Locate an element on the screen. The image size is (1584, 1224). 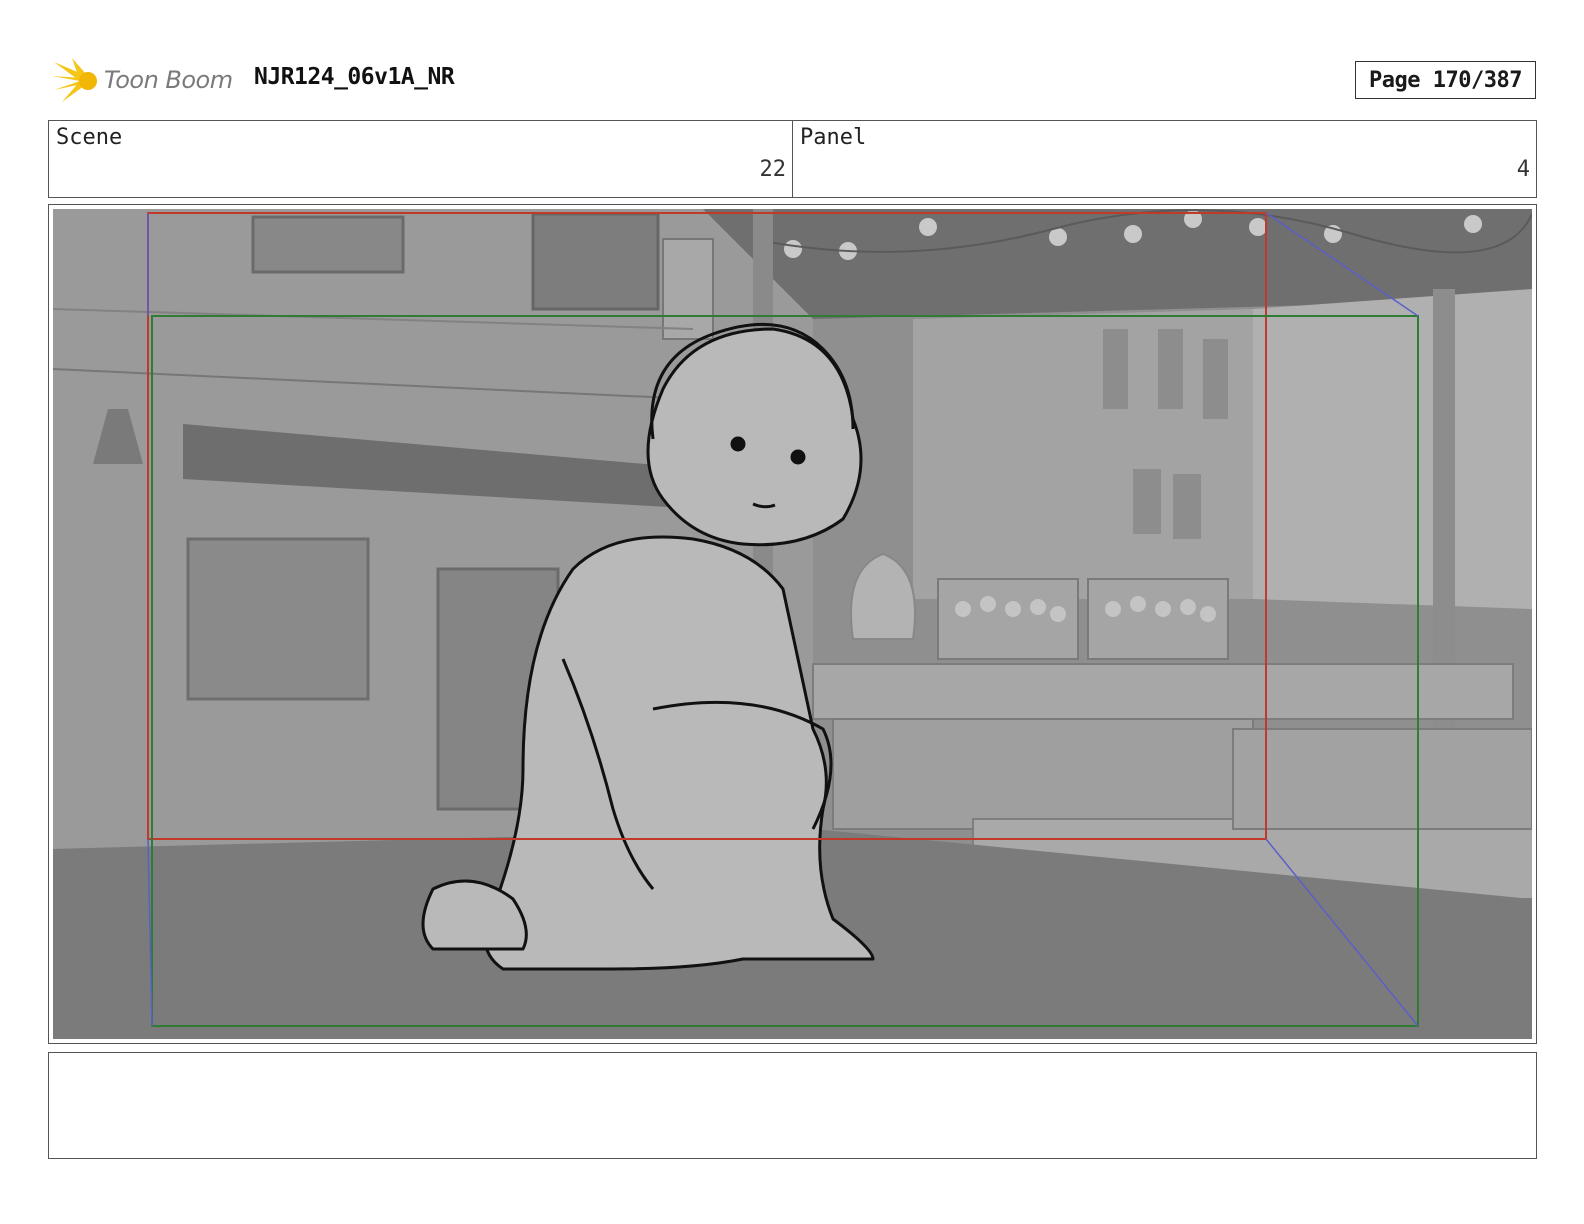
panel-label: Panel is located at coordinates (833, 137).